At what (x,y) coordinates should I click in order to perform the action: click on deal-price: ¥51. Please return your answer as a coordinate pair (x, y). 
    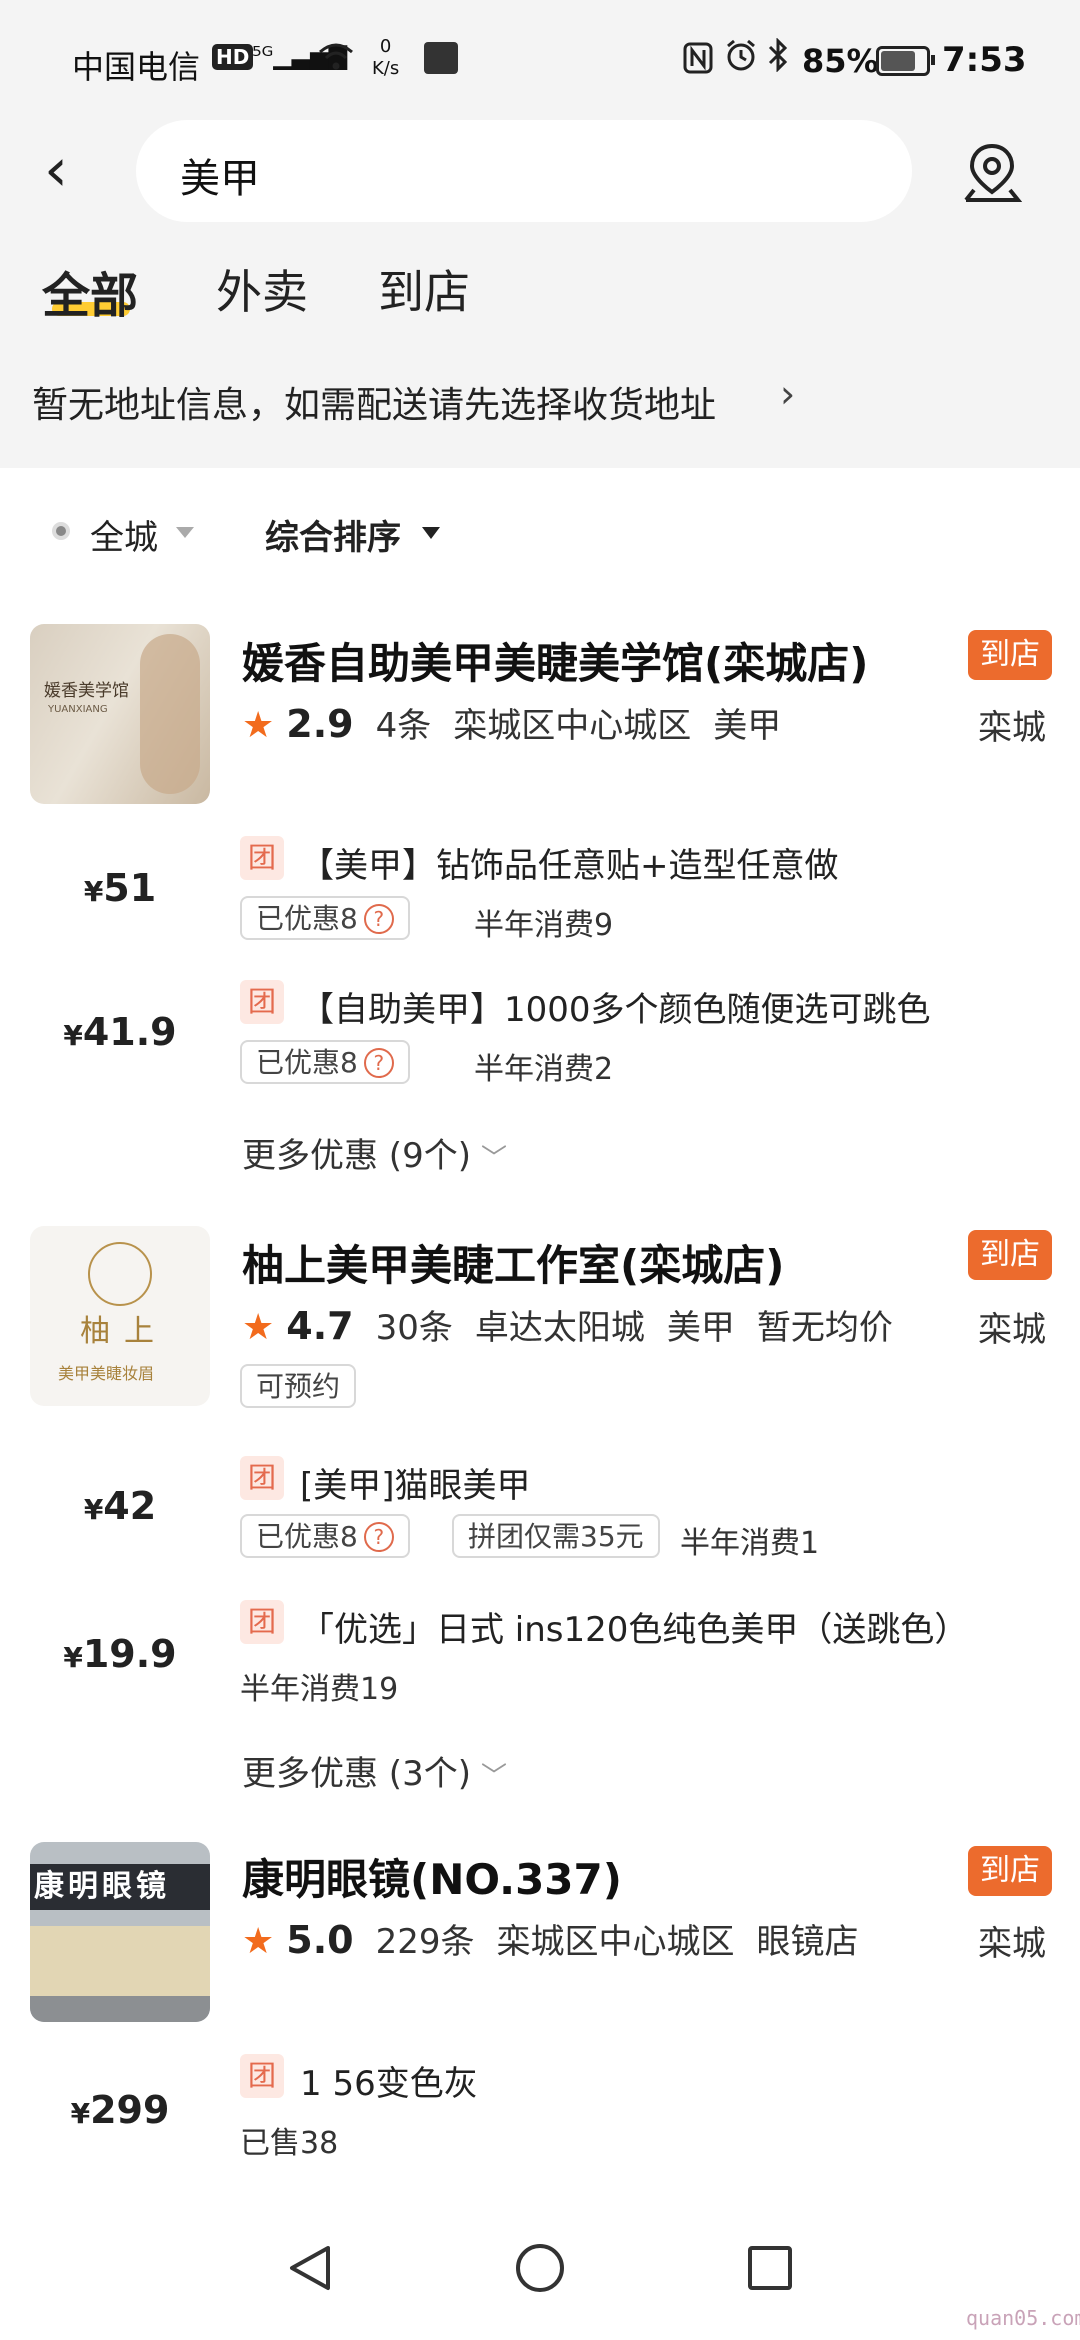
    Looking at the image, I should click on (120, 888).